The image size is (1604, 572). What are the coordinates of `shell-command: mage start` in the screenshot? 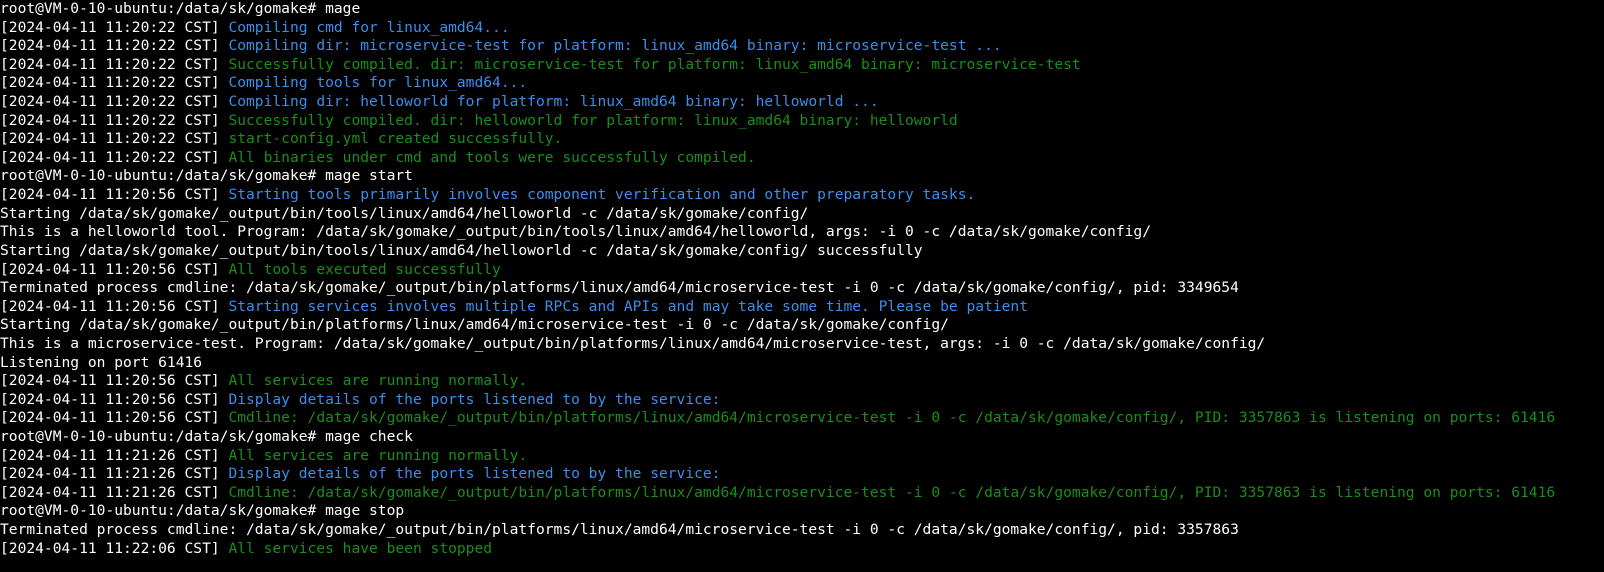 It's located at (369, 176).